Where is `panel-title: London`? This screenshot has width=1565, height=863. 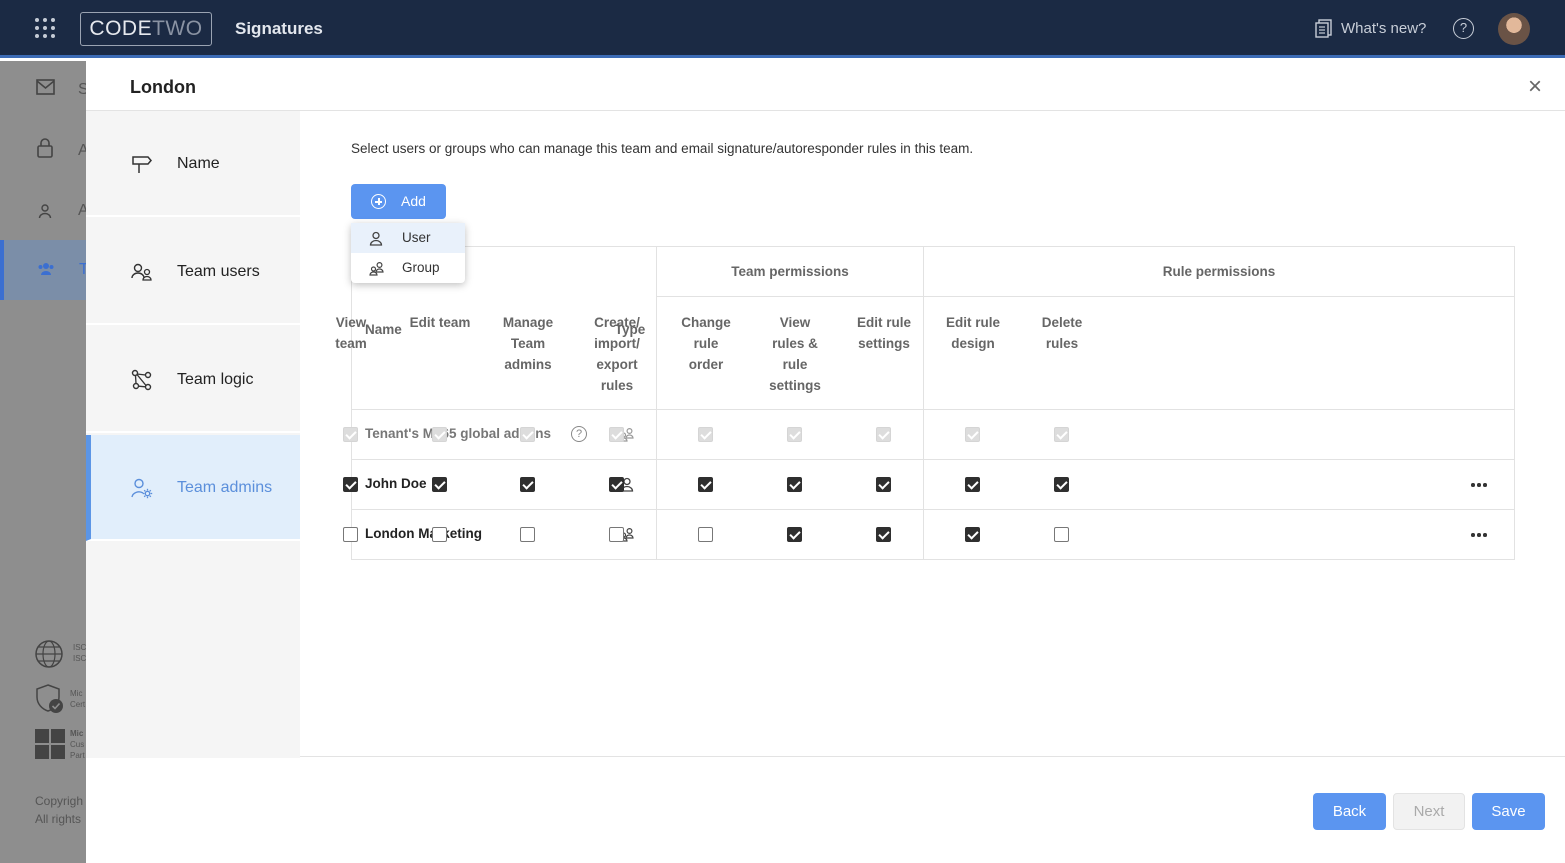 panel-title: London is located at coordinates (163, 87).